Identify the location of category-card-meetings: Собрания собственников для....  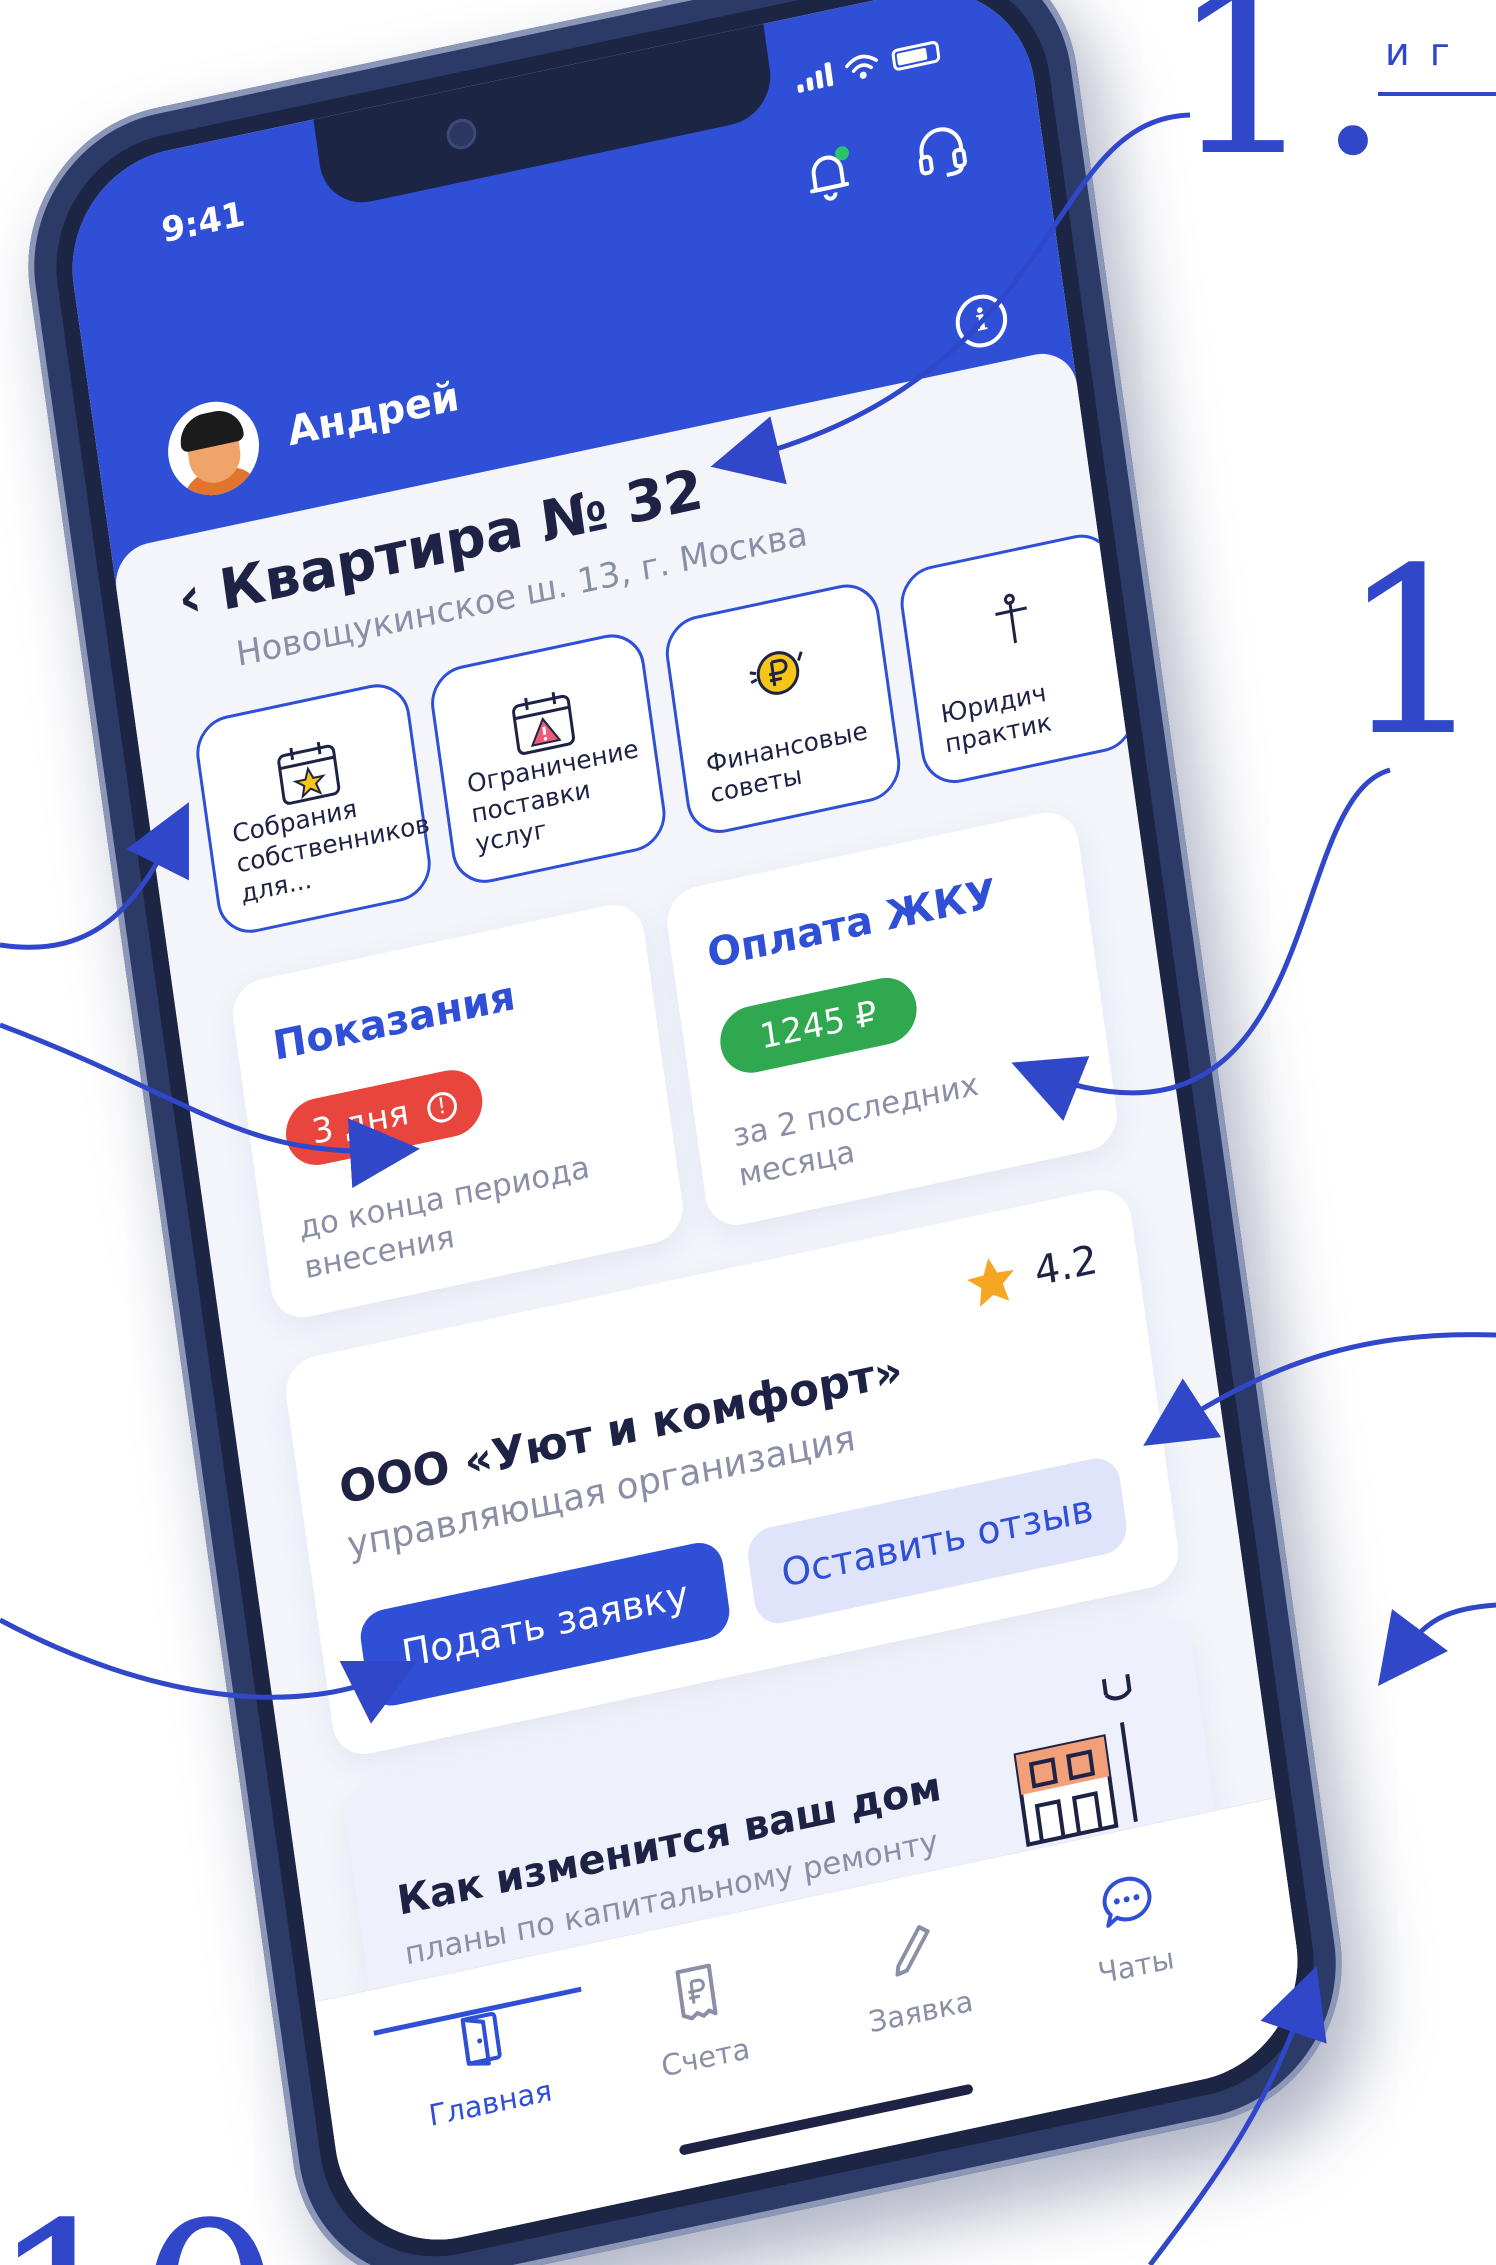
(313, 808).